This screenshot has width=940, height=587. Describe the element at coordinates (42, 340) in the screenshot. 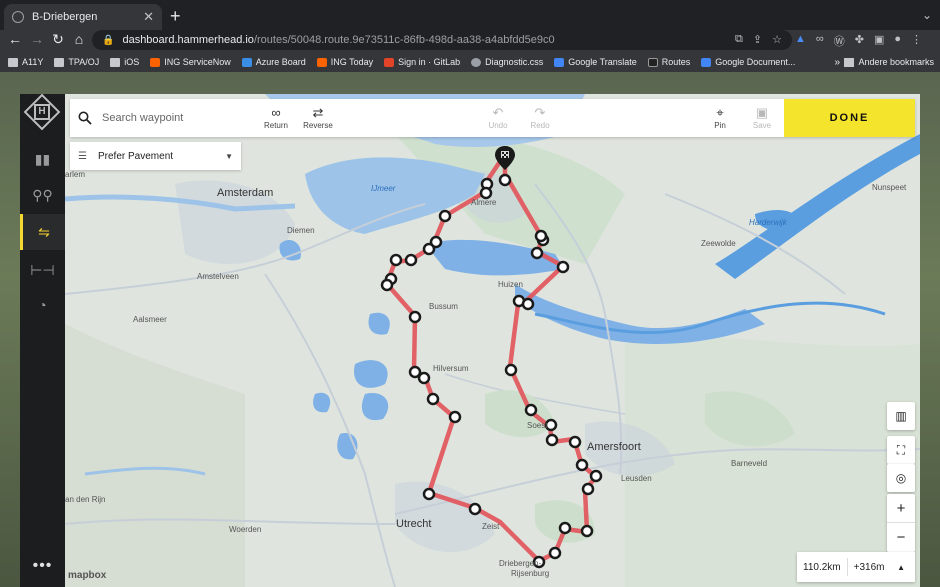

I see `sidebar: H ▮▮ ⚲⚲ ⇋ ⊢⊣ ◔ •••` at that location.